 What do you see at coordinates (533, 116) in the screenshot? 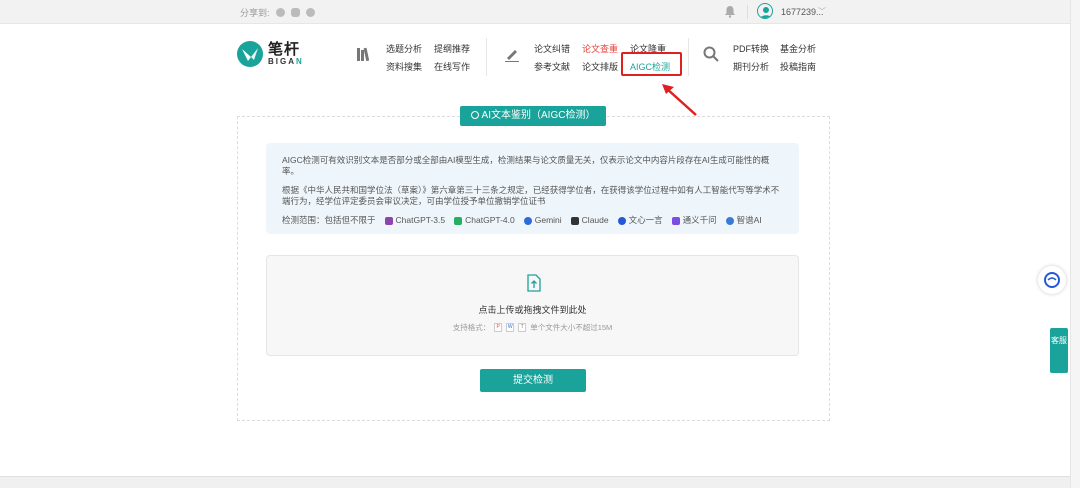
I see `section-badge: AI文本鉴别（AIGC检测）` at bounding box center [533, 116].